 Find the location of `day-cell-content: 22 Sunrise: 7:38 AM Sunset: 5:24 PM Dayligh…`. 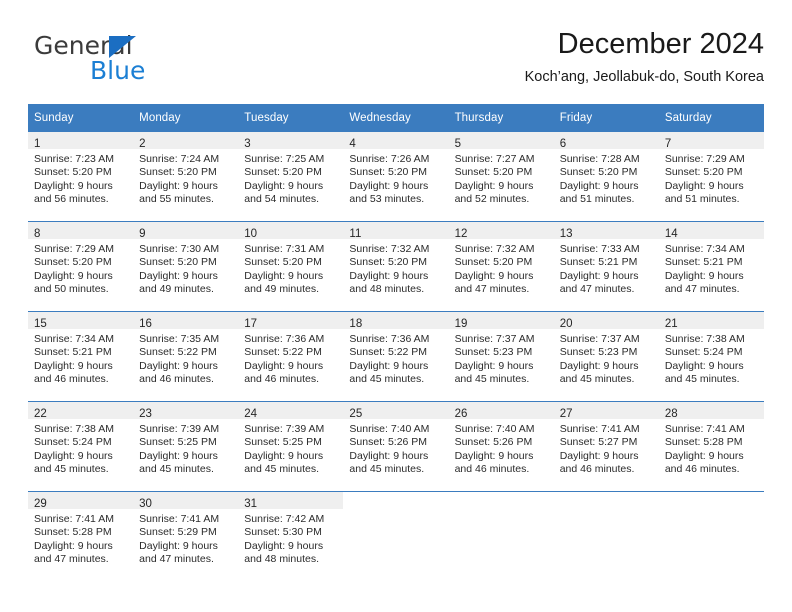

day-cell-content: 22 Sunrise: 7:38 AM Sunset: 5:24 PM Dayligh… is located at coordinates (81, 446).